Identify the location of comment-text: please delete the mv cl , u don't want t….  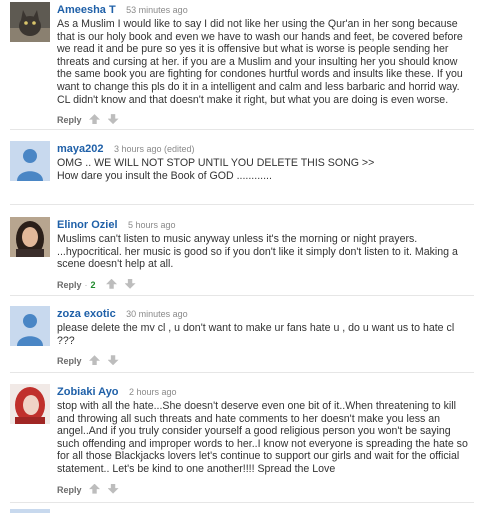
(256, 334).